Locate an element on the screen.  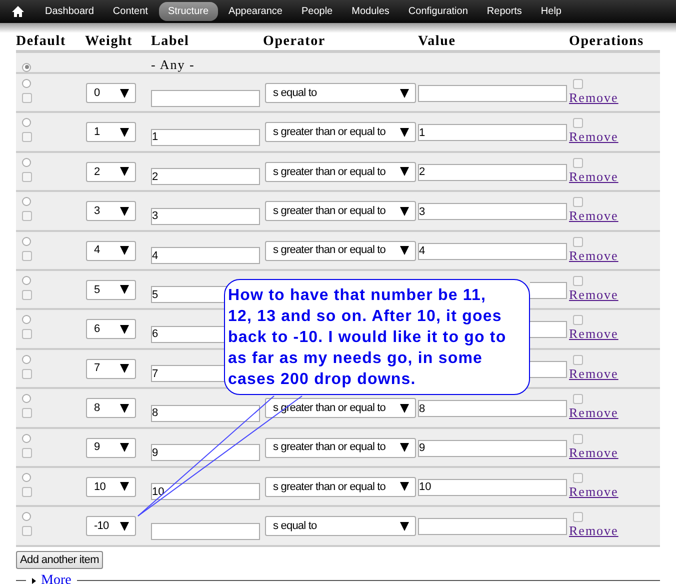
nav-tab: Appearance is located at coordinates (255, 11).